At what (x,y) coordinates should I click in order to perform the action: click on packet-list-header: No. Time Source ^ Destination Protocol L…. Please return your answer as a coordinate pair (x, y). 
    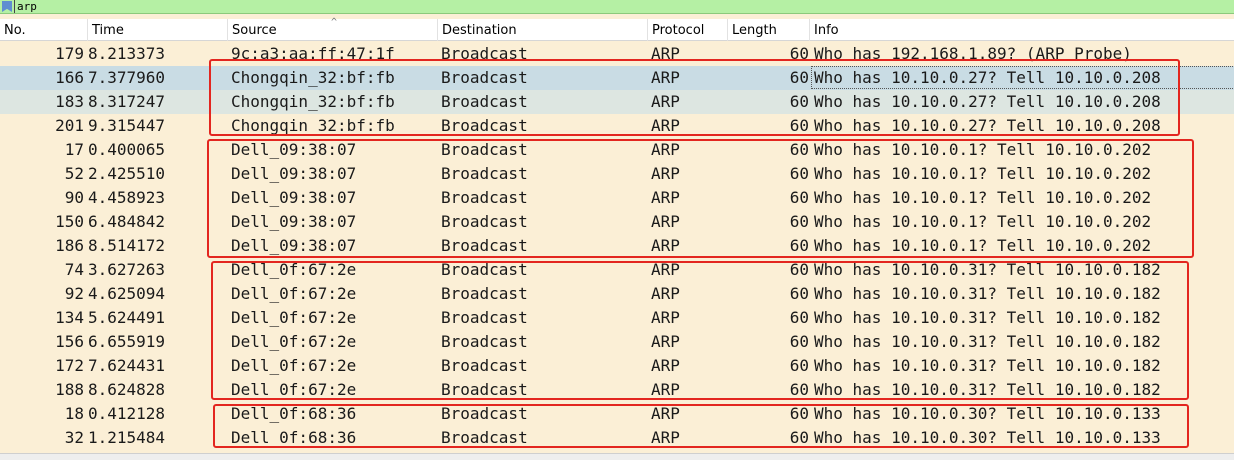
    Looking at the image, I should click on (617, 29).